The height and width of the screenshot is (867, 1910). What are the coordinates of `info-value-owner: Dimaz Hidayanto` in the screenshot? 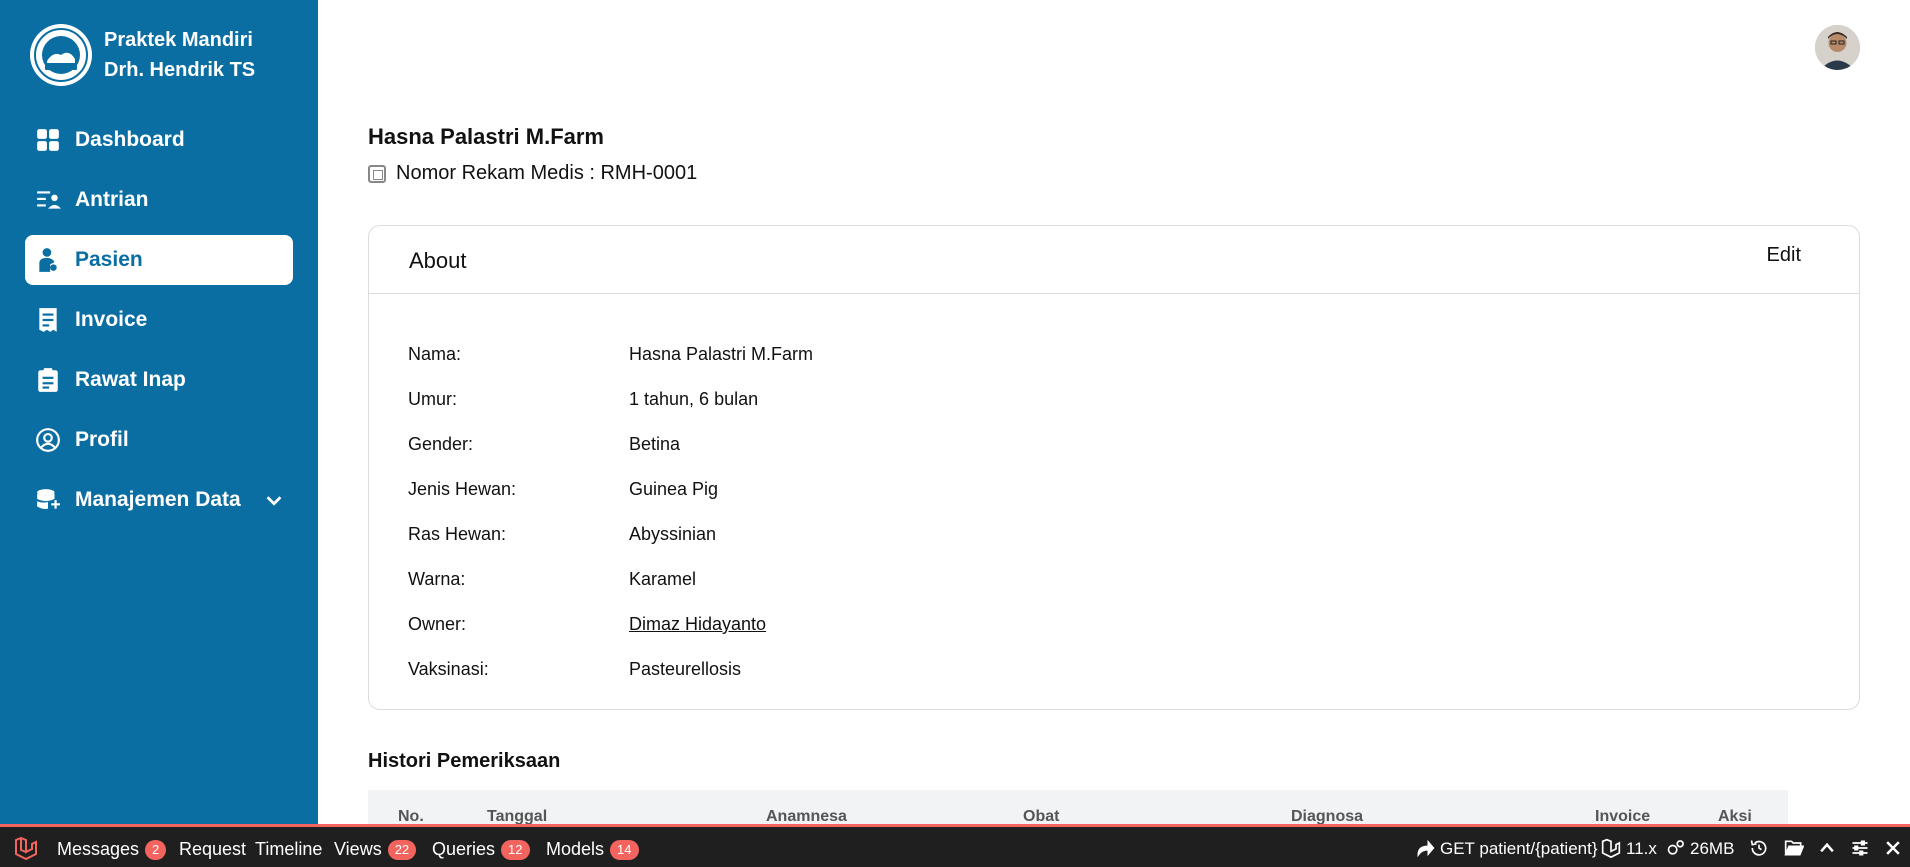 It's located at (697, 624).